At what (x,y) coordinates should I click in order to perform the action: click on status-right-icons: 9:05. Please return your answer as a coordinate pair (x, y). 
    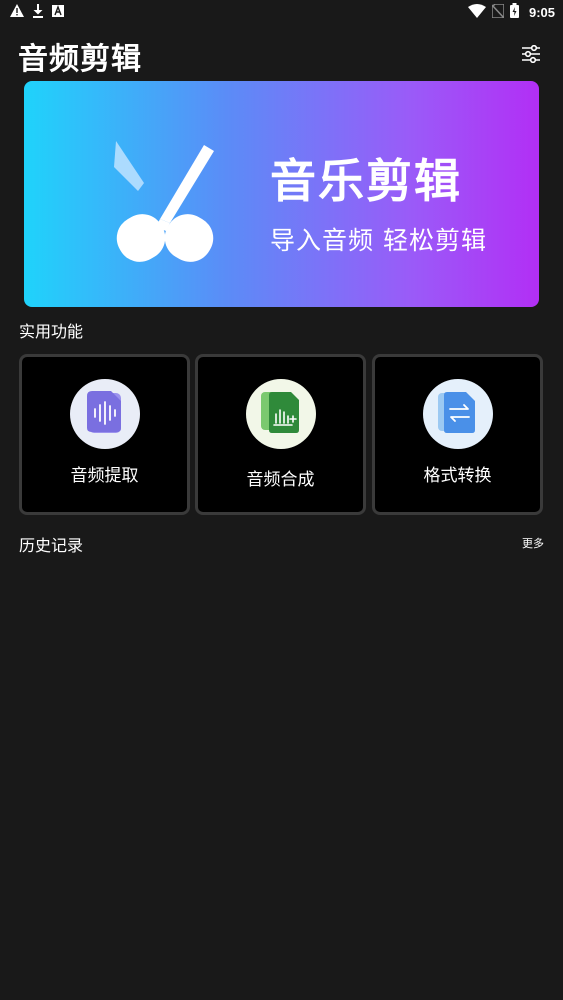
    Looking at the image, I should click on (511, 11).